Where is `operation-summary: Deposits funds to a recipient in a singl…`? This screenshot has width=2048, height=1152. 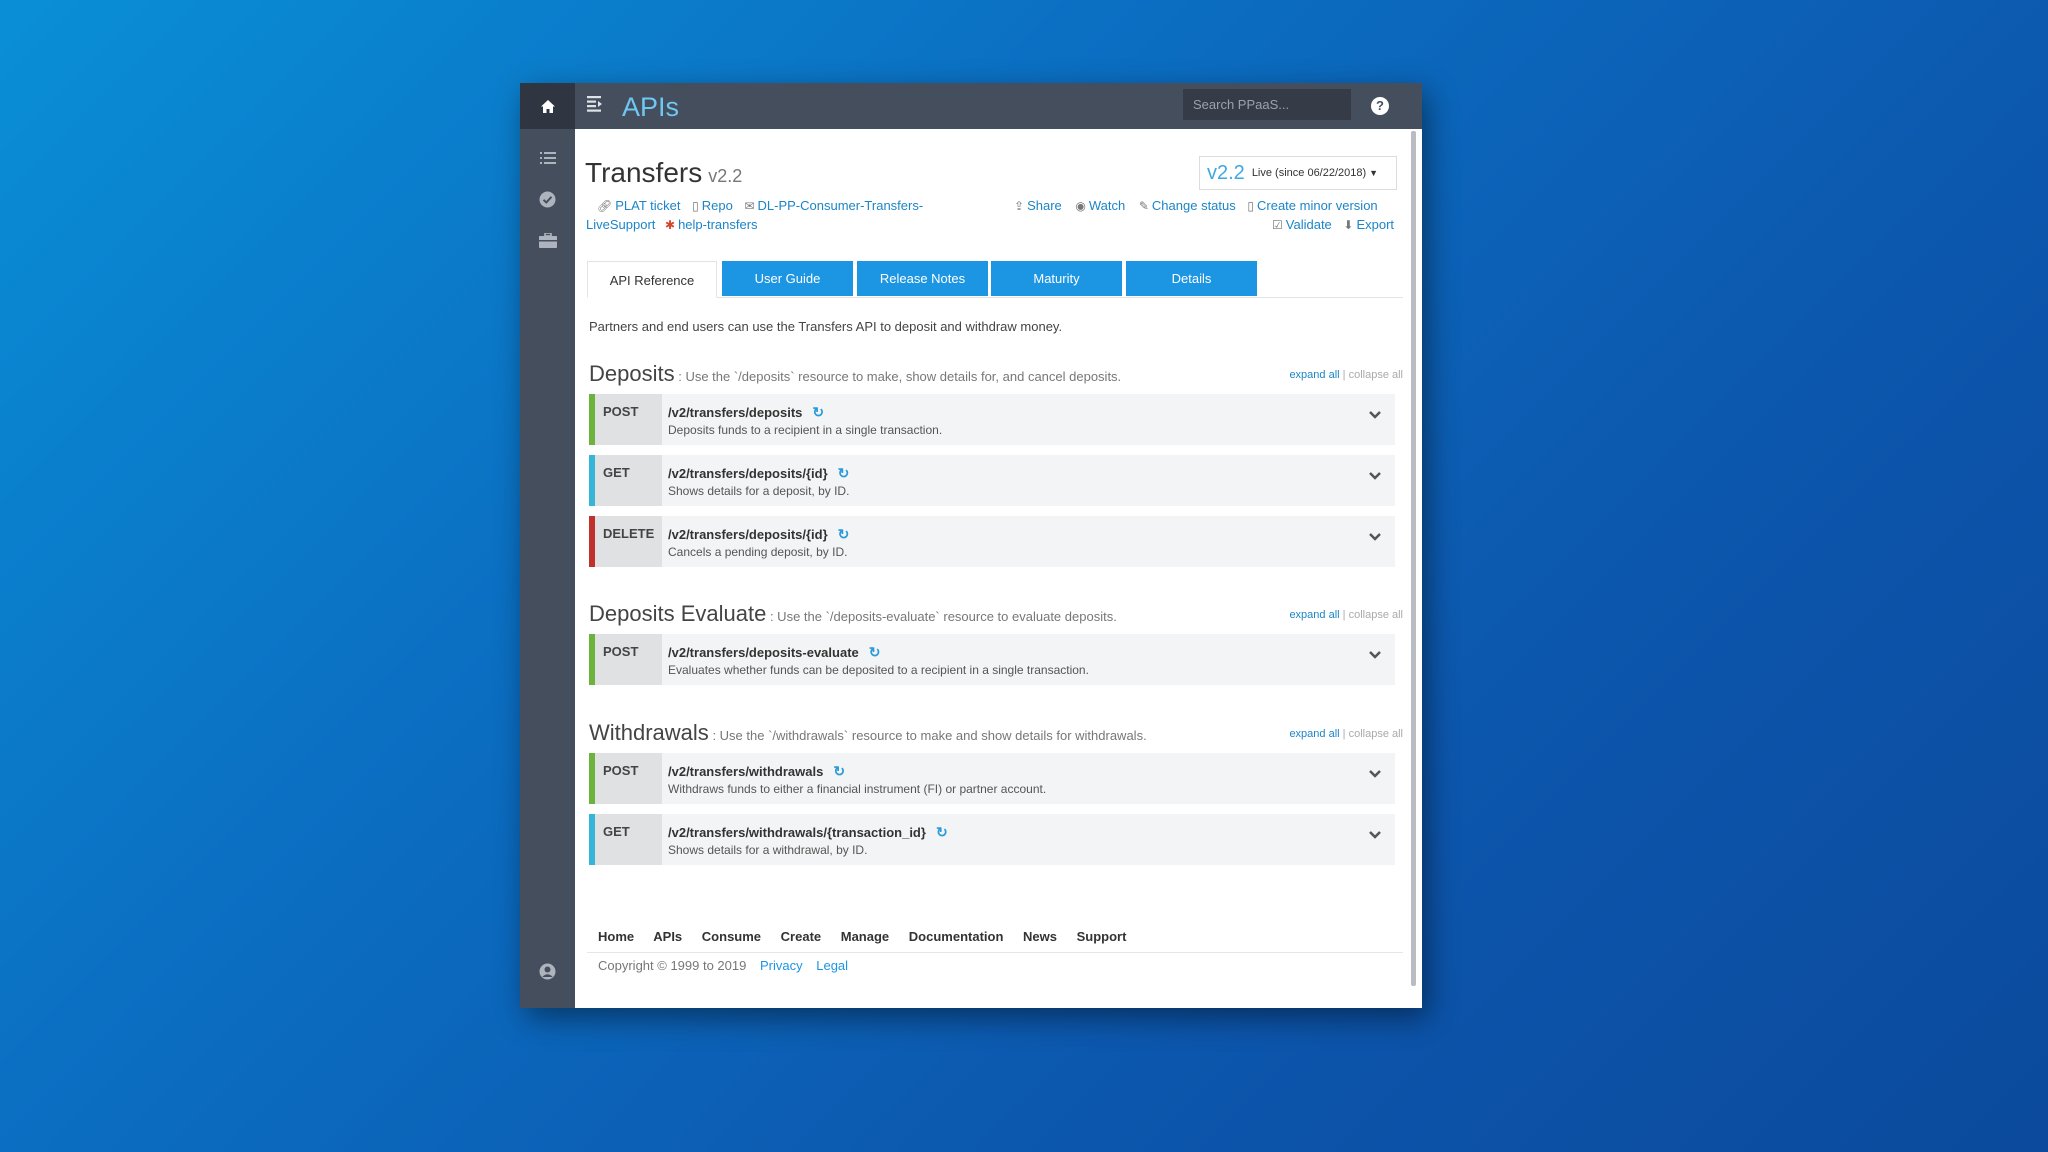
operation-summary: Deposits funds to a recipient in a singl… is located at coordinates (805, 430).